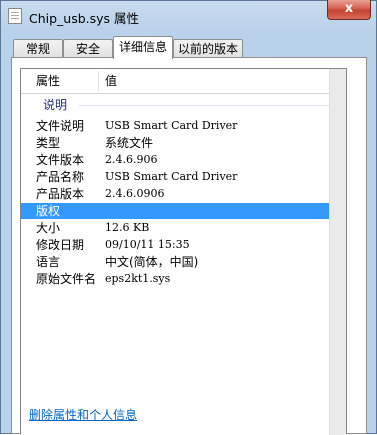 Image resolution: width=377 pixels, height=435 pixels. I want to click on group-label: 说明, so click(55, 105).